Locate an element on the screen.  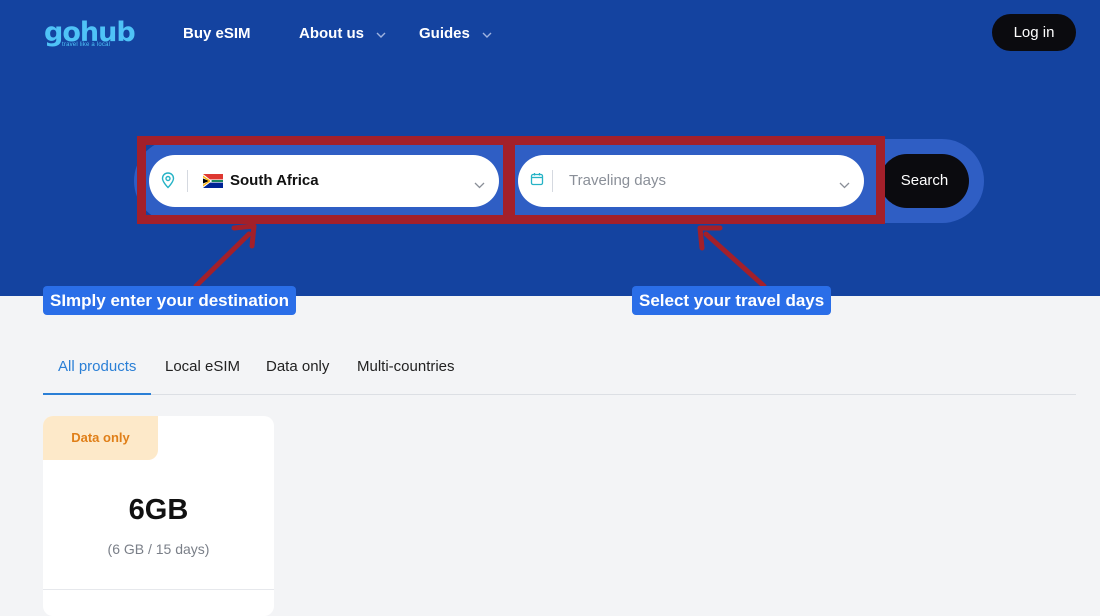
travel-days-highlight-box is located at coordinates (695, 180).